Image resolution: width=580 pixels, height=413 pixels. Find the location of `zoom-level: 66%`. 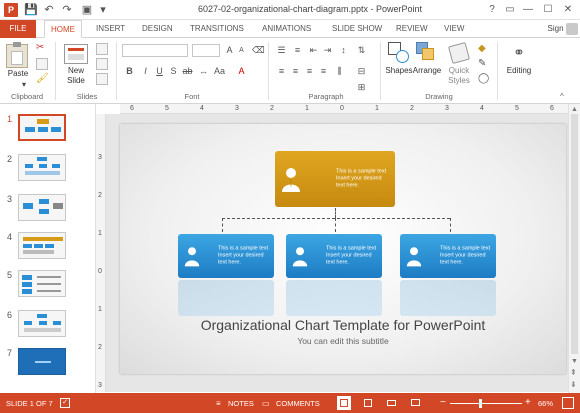

zoom-level: 66% is located at coordinates (545, 403).